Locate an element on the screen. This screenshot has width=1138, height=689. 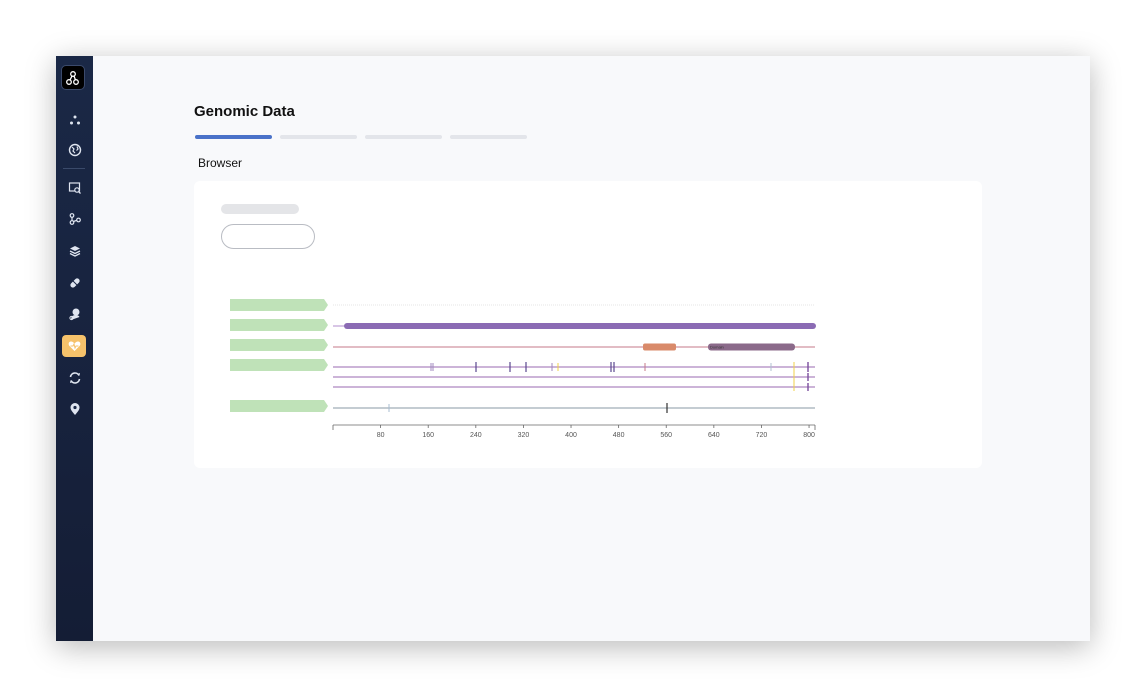
variant-track is located at coordinates (574, 376).